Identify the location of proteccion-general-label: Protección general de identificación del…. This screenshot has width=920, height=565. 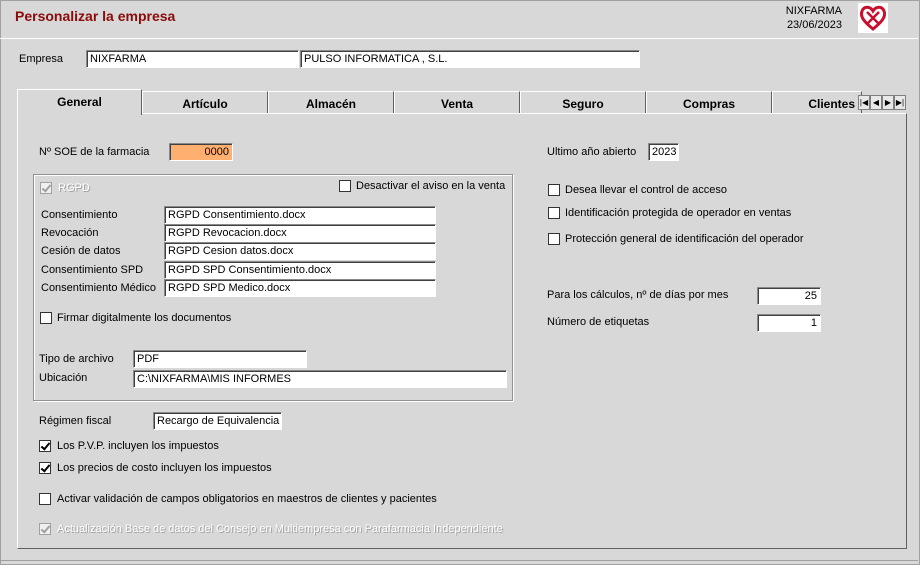
(684, 239).